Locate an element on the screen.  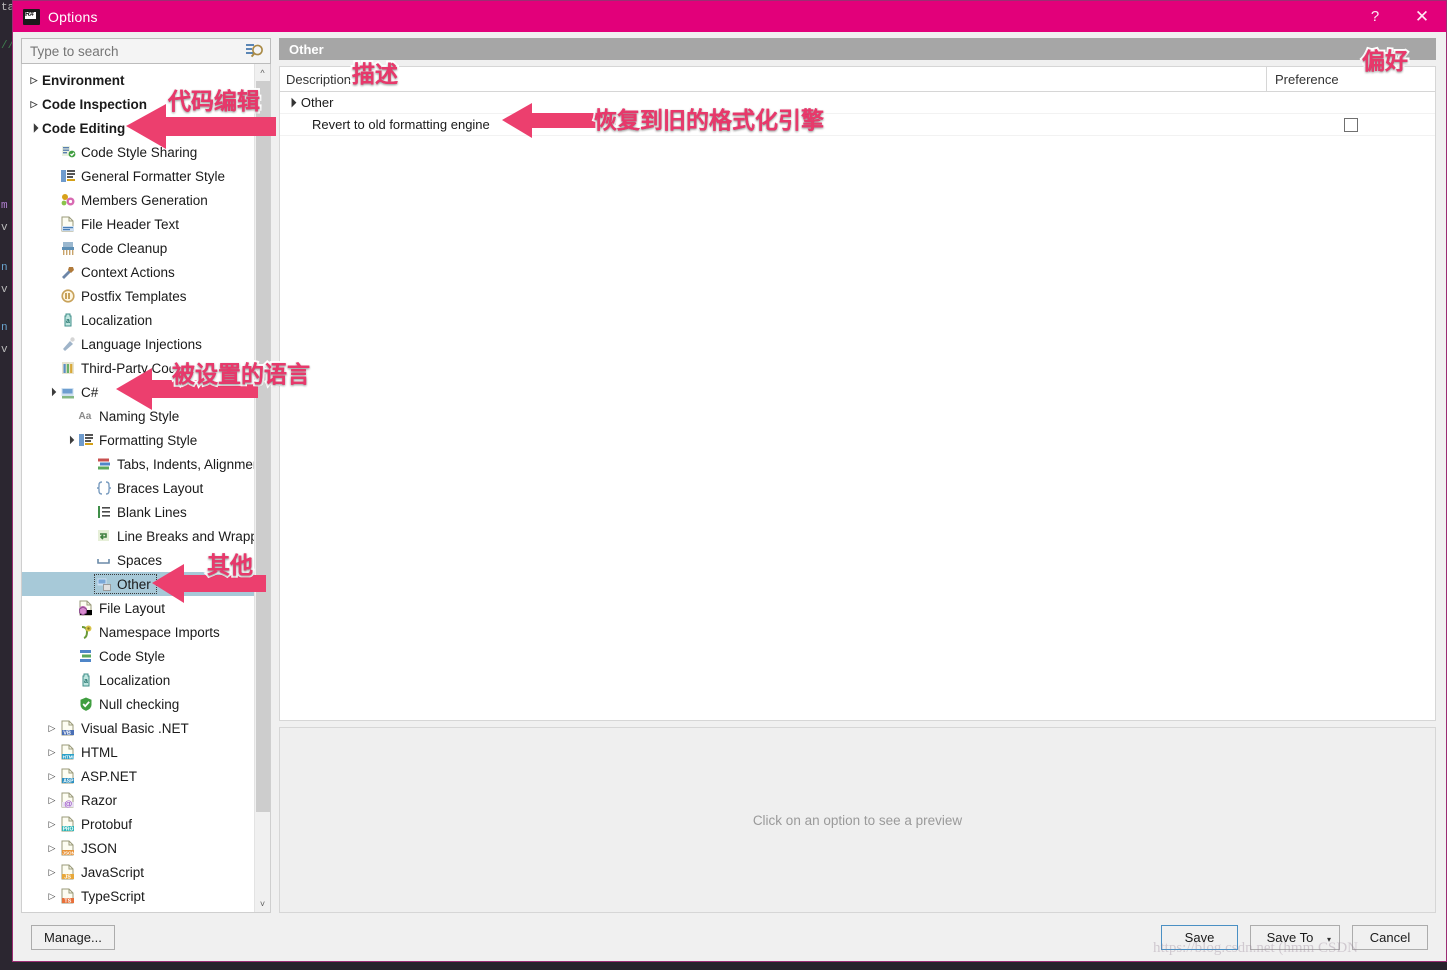
html-icon: HTML is located at coordinates (68, 752).